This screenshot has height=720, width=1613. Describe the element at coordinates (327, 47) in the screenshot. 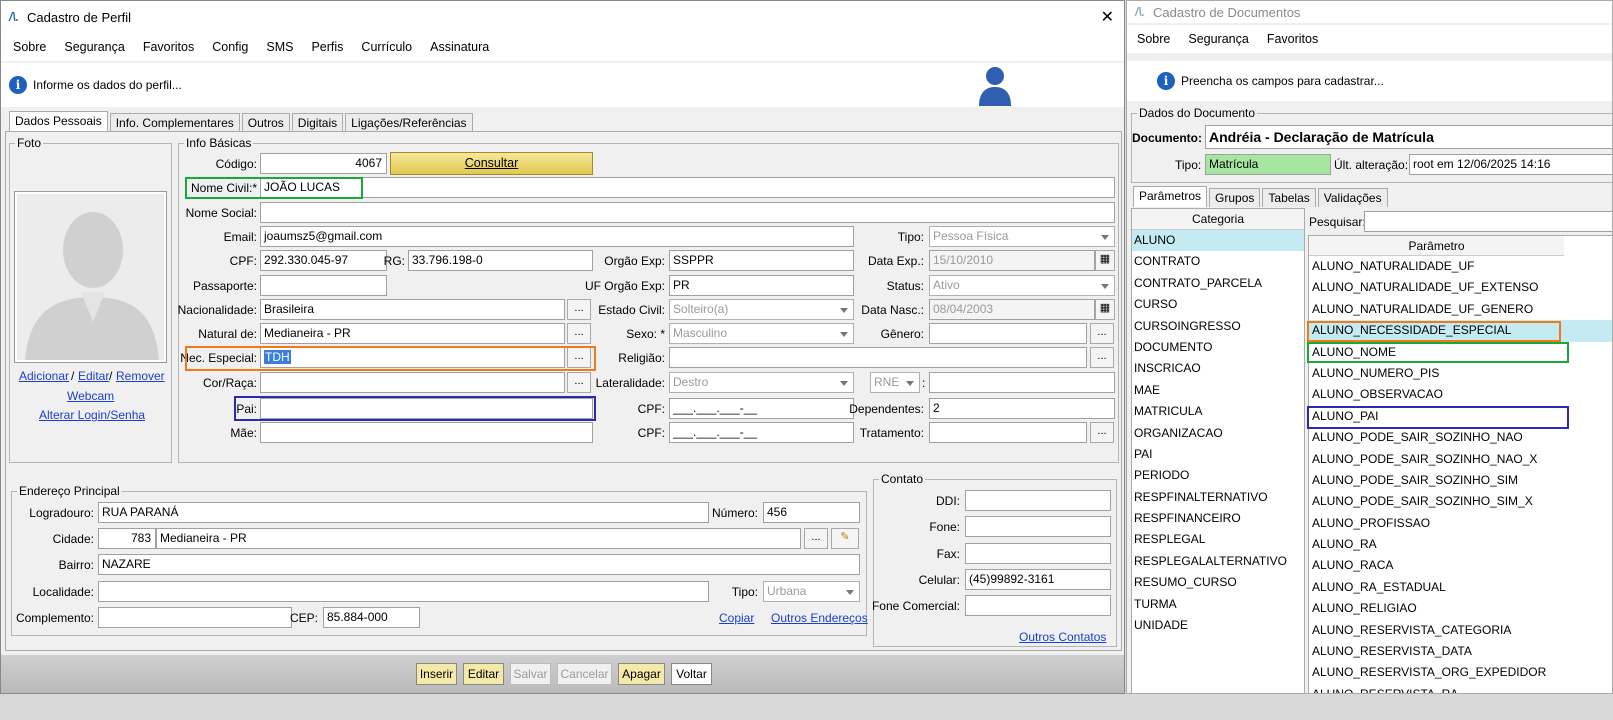

I see `menu-perfis: Perfis` at that location.